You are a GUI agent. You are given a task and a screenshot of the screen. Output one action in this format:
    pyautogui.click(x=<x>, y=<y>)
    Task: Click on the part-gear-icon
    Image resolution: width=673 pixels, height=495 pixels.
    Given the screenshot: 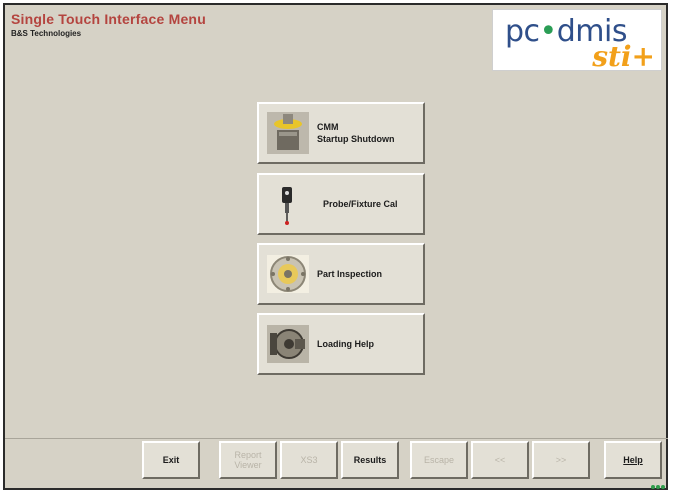 What is the action you would take?
    pyautogui.click(x=288, y=274)
    